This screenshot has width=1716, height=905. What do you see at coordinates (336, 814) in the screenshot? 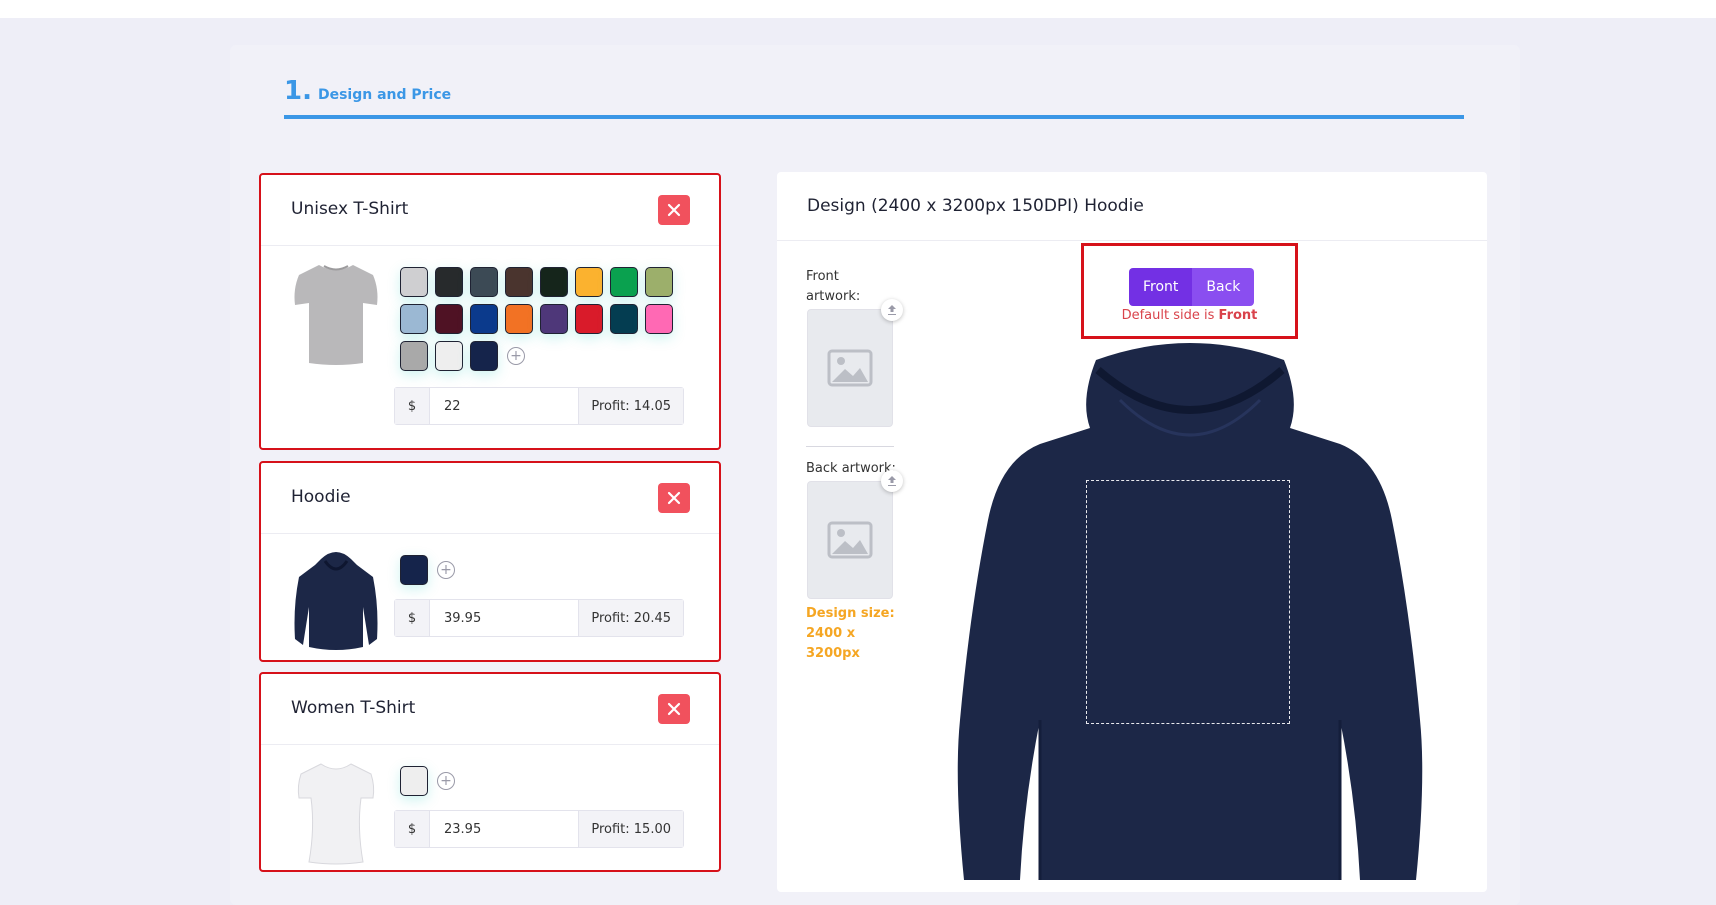
I see `tshirt-white-icon` at bounding box center [336, 814].